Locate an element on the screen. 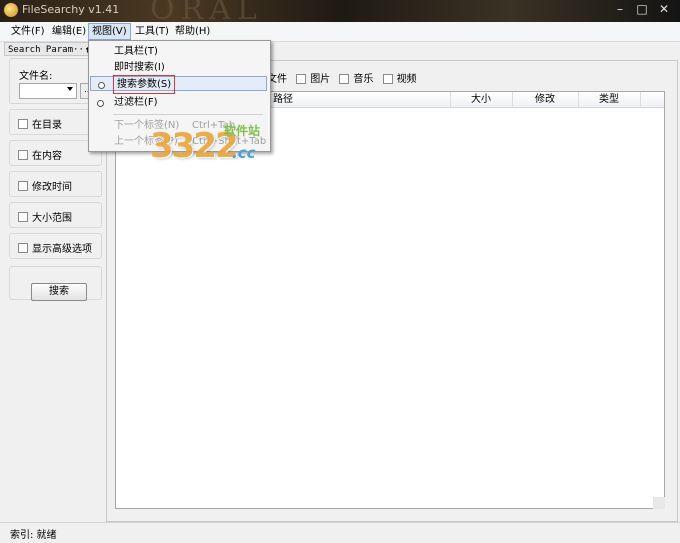 The image size is (680, 543). search-button: 搜索 is located at coordinates (59, 292).